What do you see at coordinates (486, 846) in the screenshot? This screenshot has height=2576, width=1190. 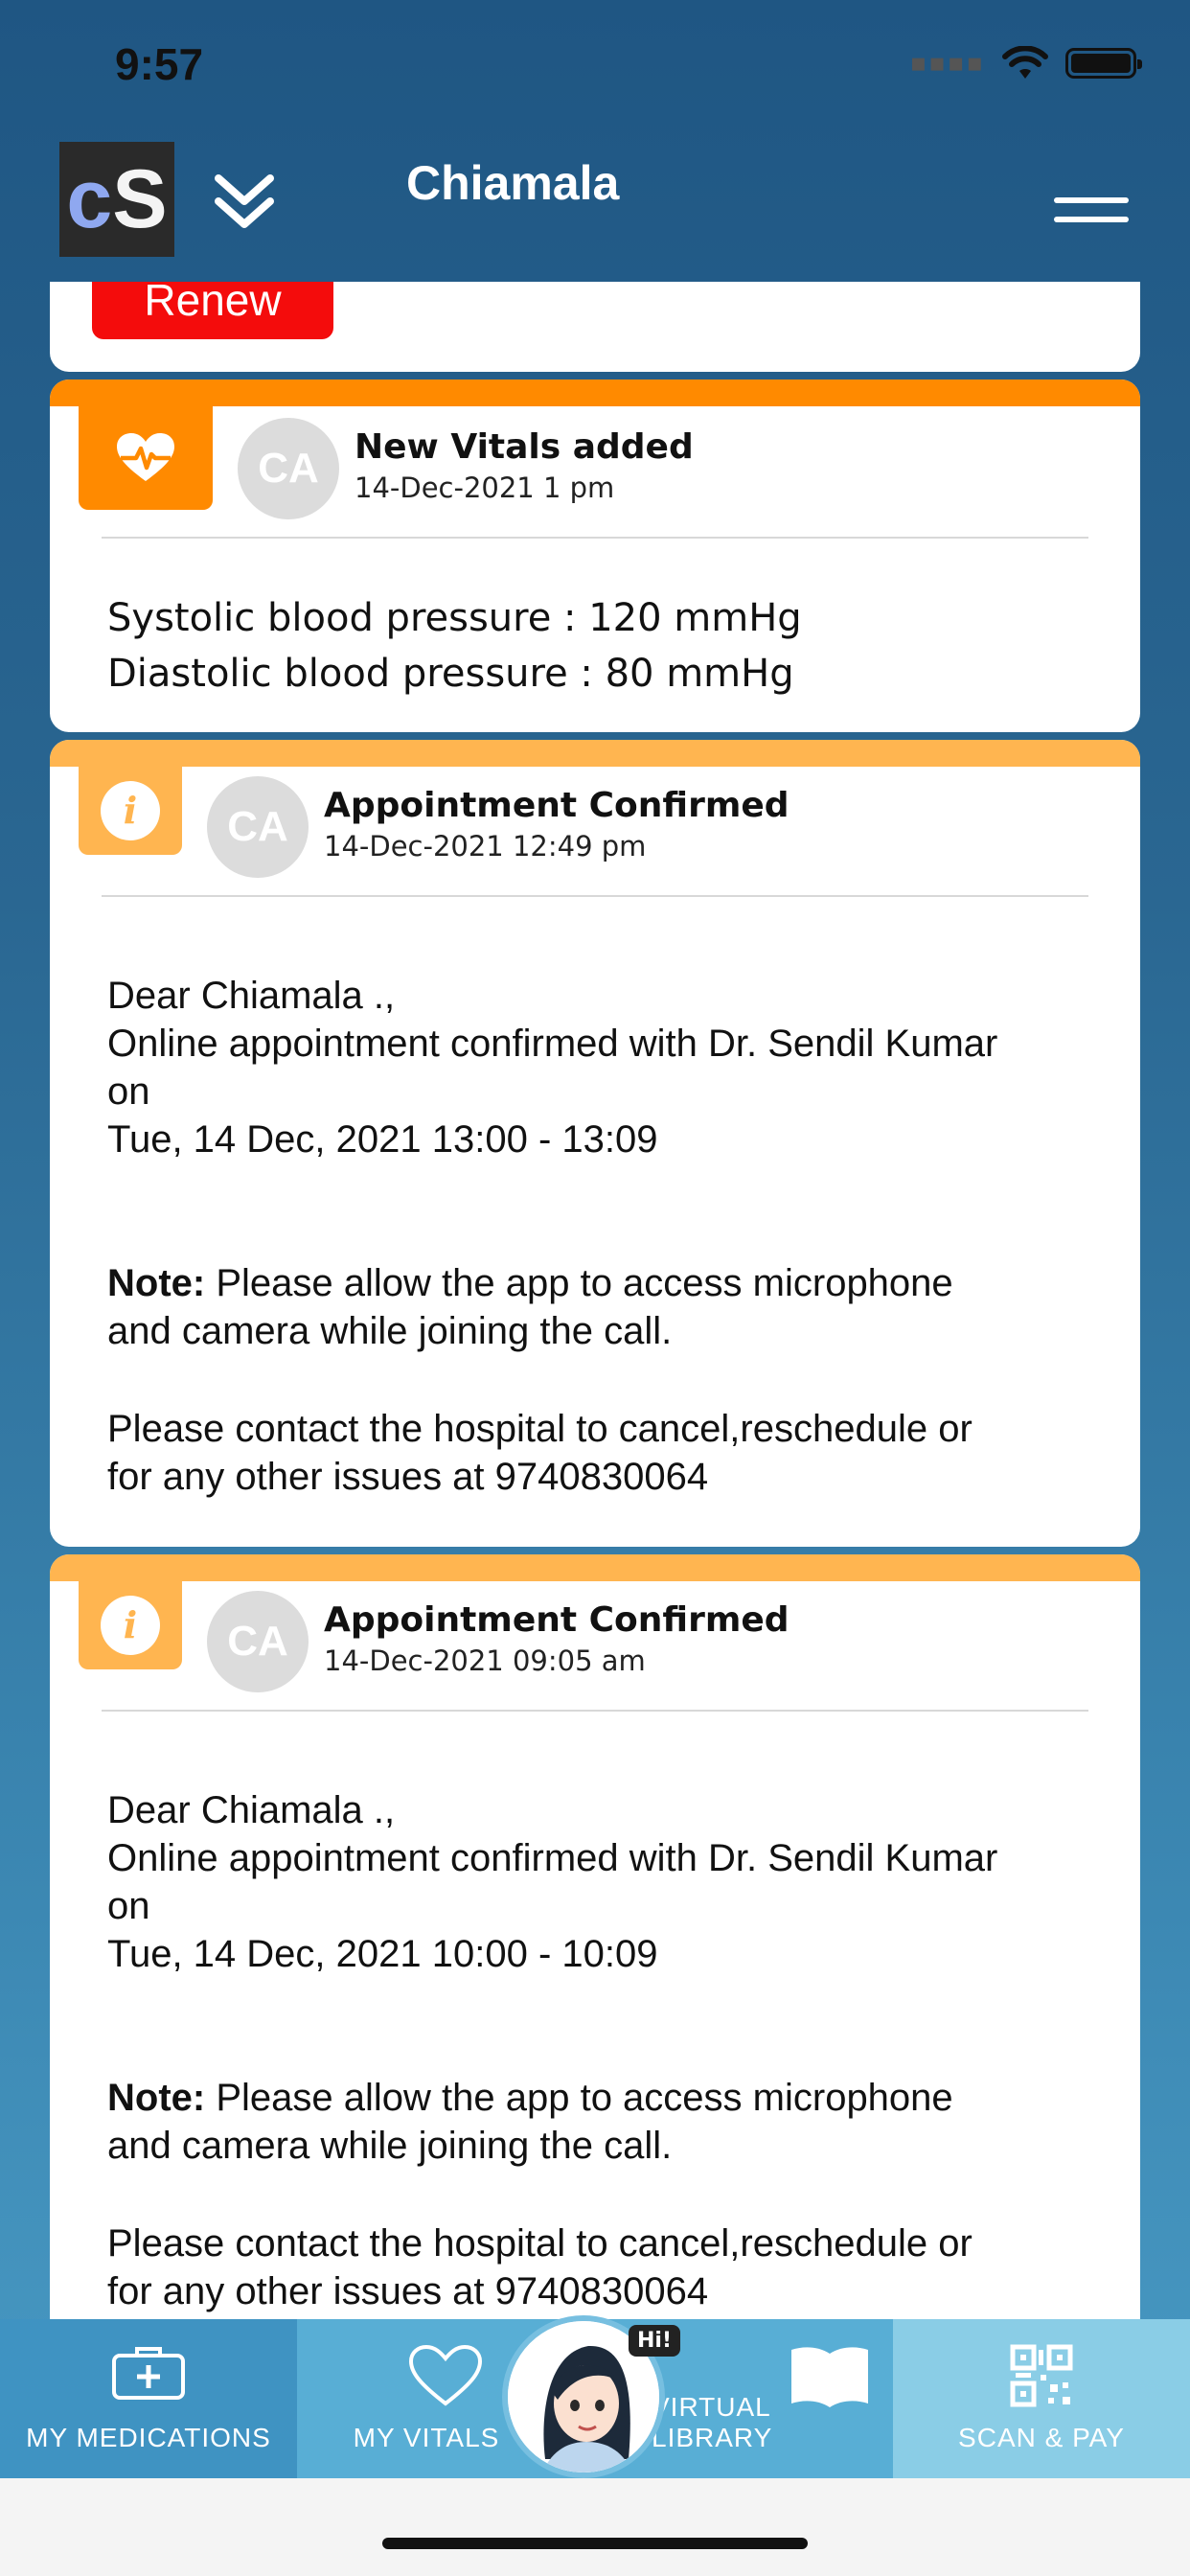 I see `notification-date: 14-Dec-2021 12:49 pm` at bounding box center [486, 846].